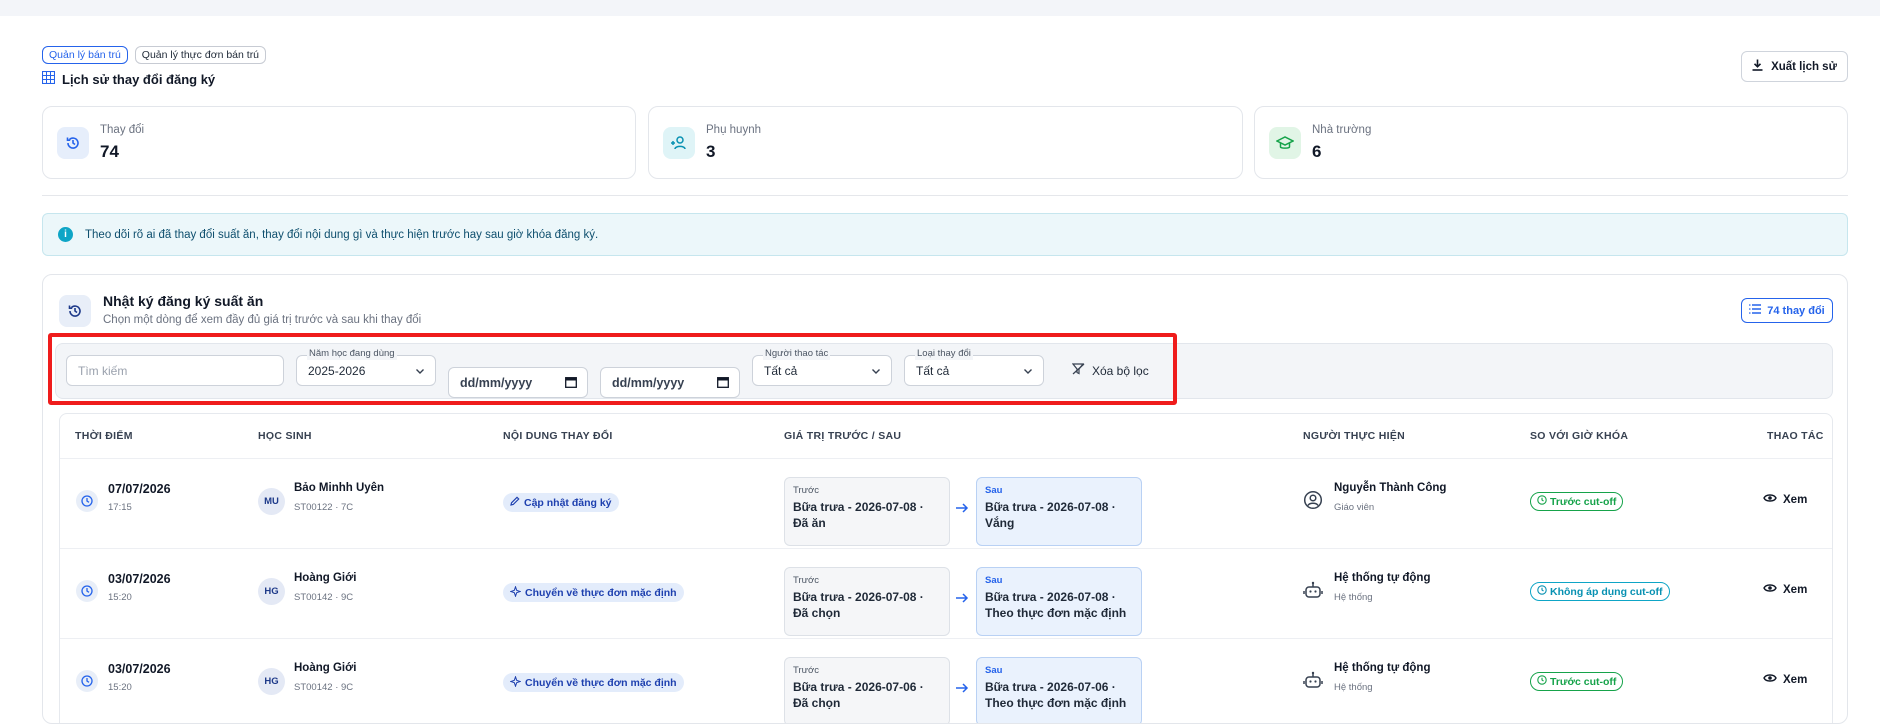 The width and height of the screenshot is (1880, 724). What do you see at coordinates (1606, 591) in the screenshot?
I see `cutoff-label: Không áp dụng cut-off` at bounding box center [1606, 591].